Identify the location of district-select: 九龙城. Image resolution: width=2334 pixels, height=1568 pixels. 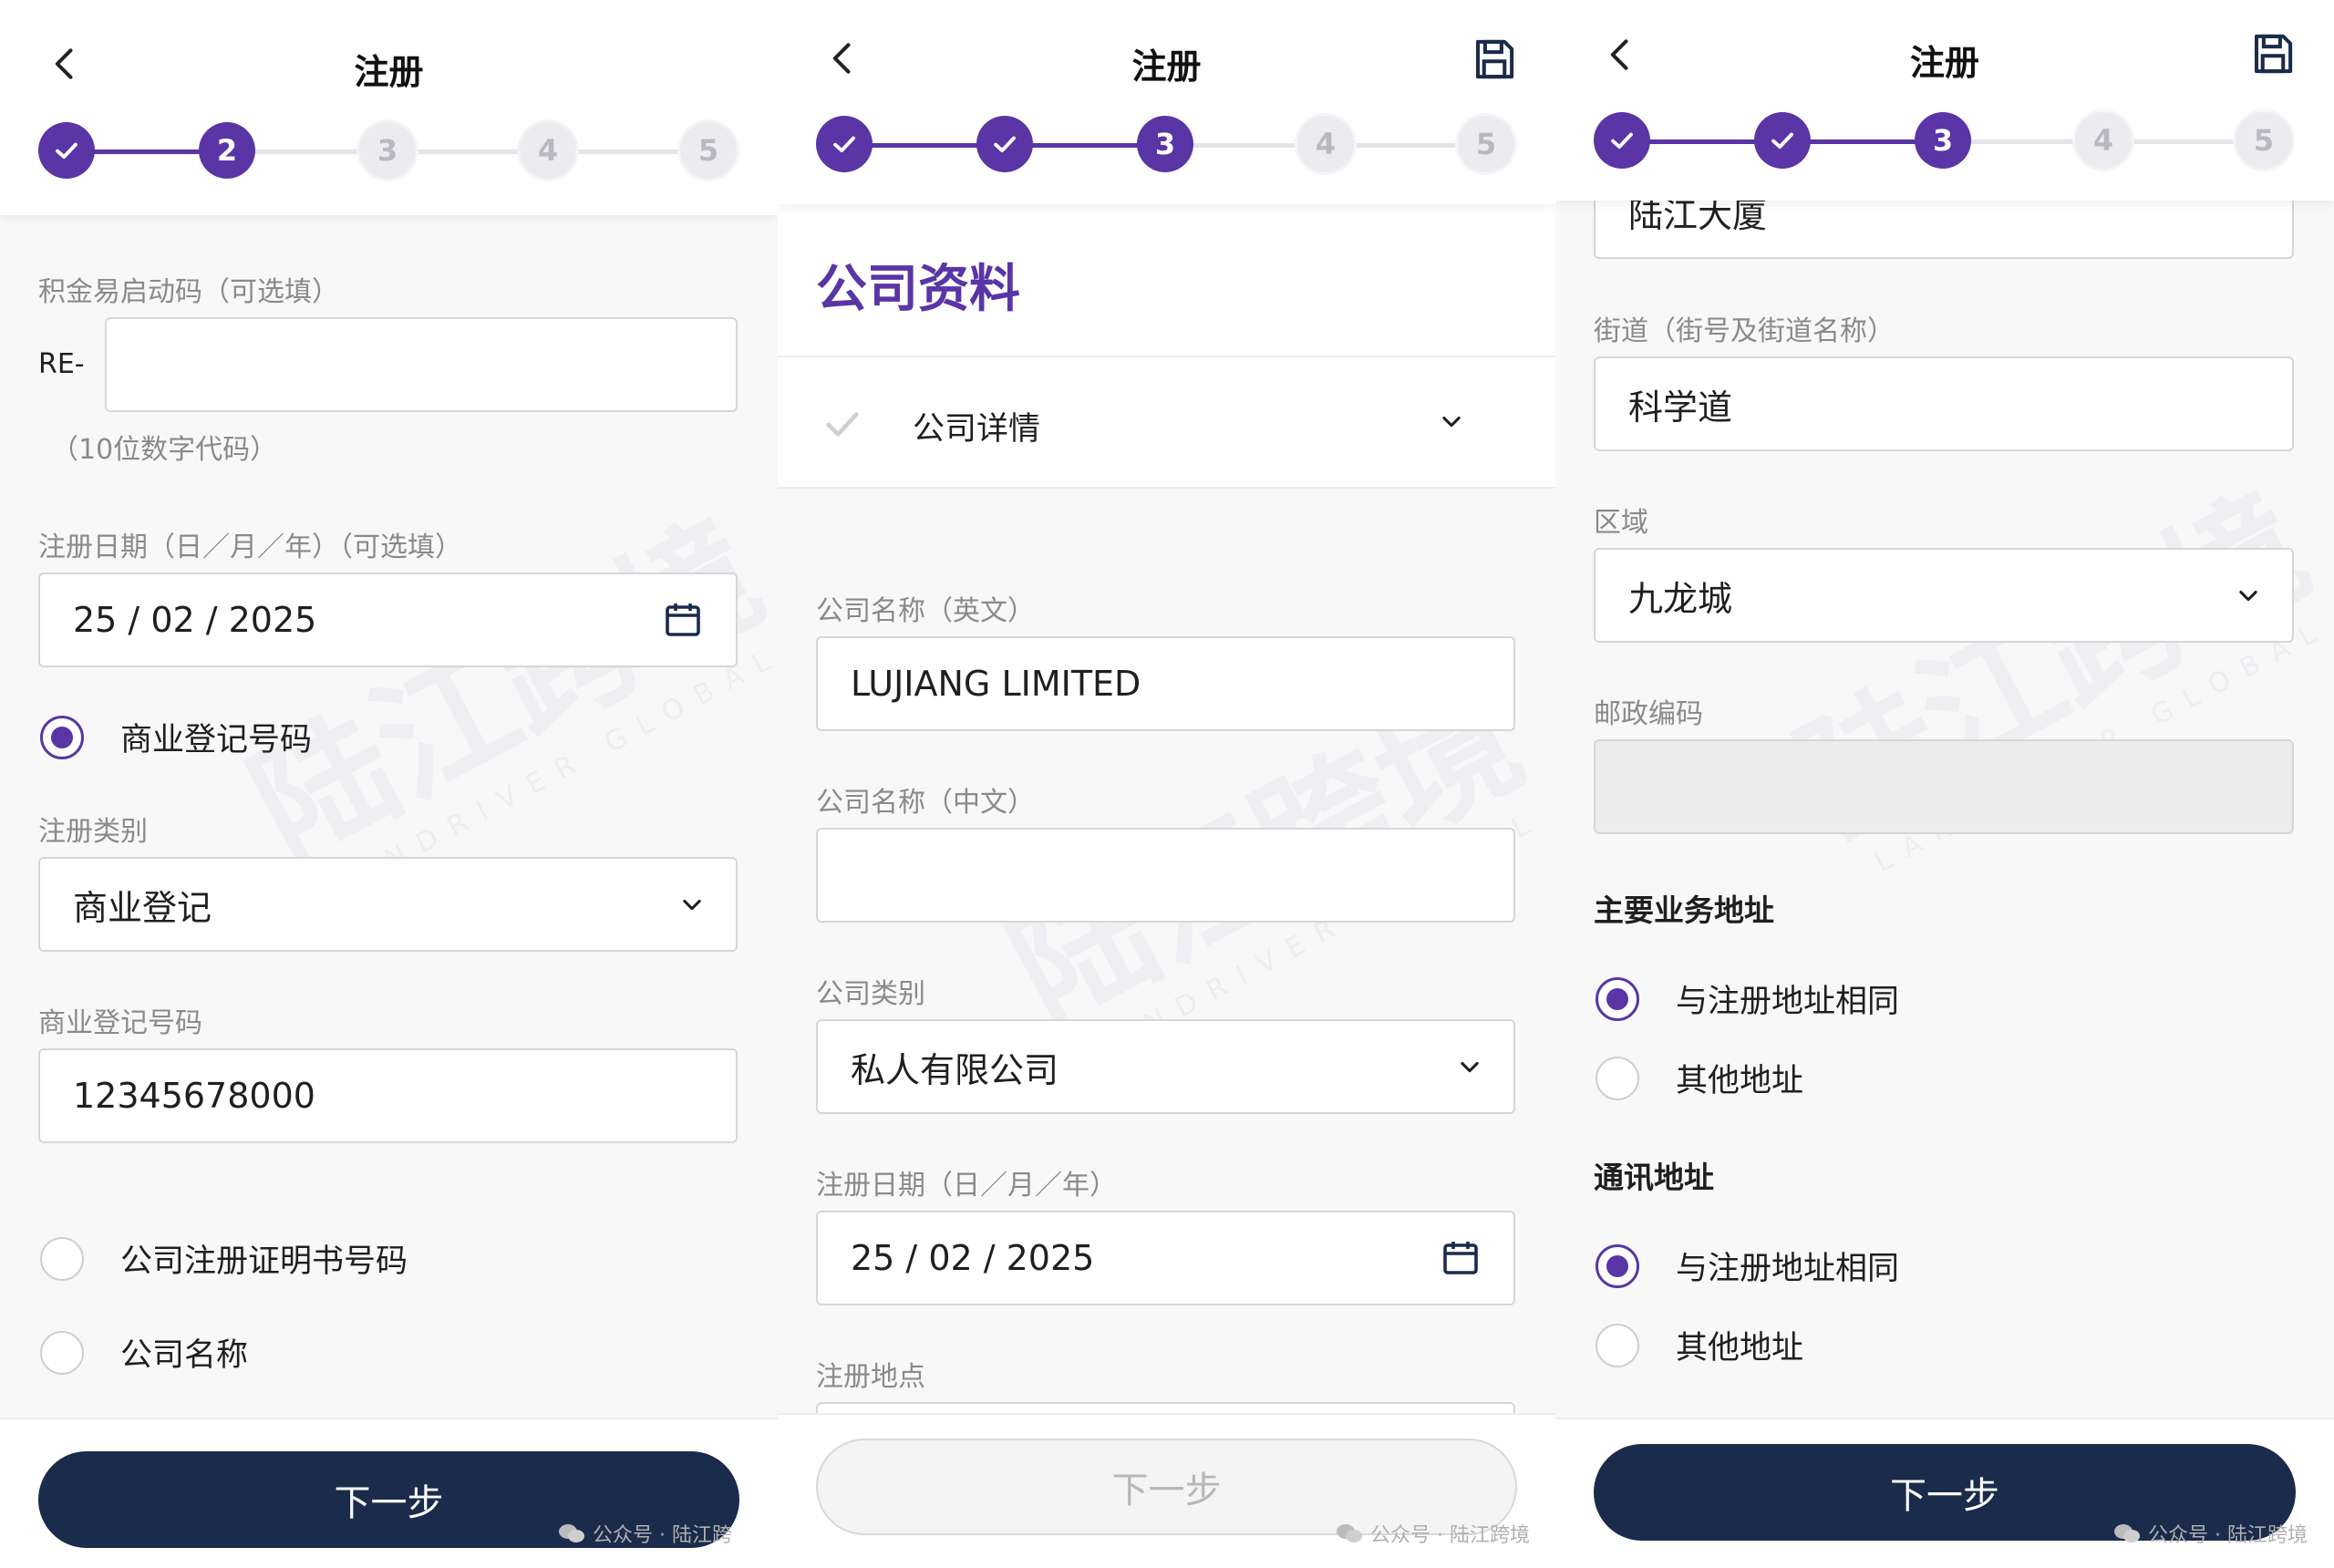
(1944, 595).